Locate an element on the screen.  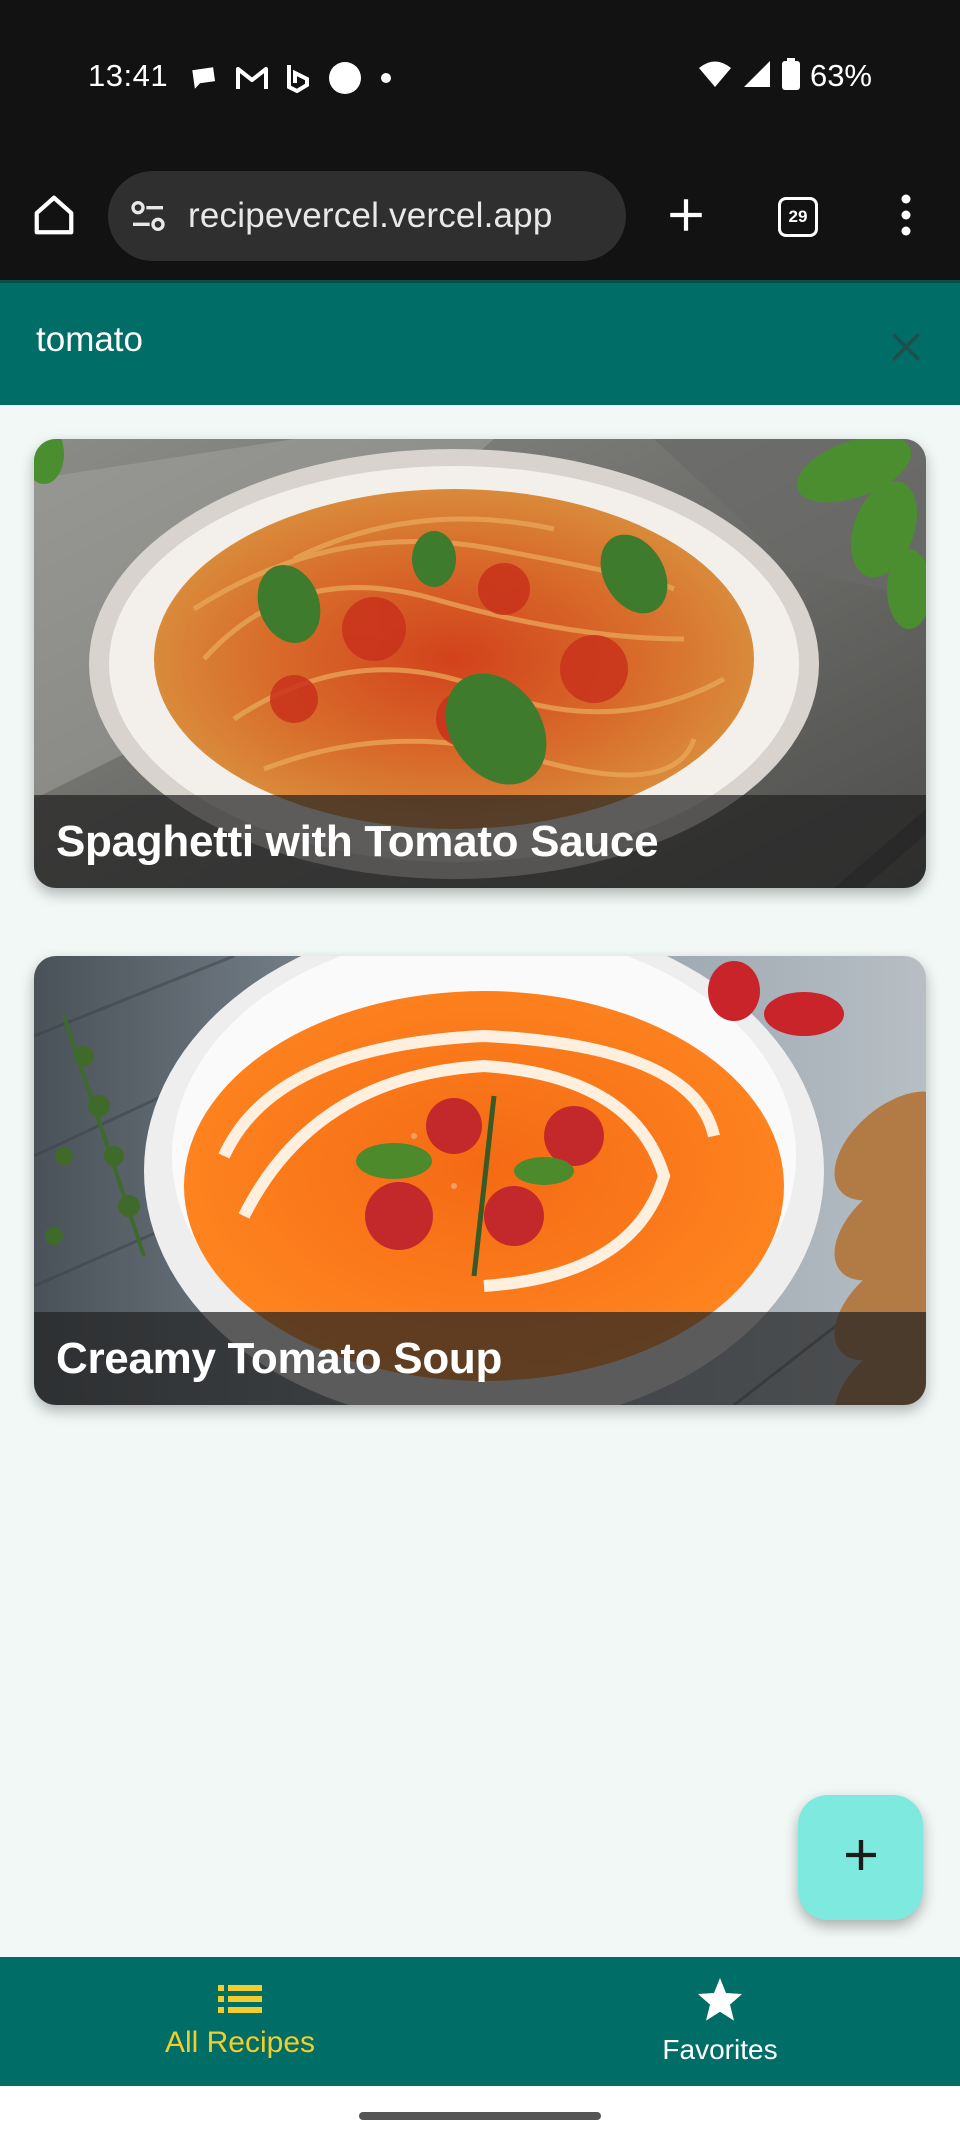
tab-count: 29 is located at coordinates (798, 217).